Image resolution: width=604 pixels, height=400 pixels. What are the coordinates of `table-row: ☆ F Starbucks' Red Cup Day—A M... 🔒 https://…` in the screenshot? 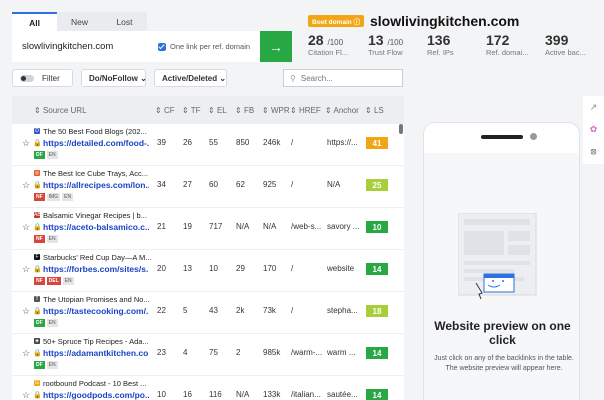 It's located at (208, 271).